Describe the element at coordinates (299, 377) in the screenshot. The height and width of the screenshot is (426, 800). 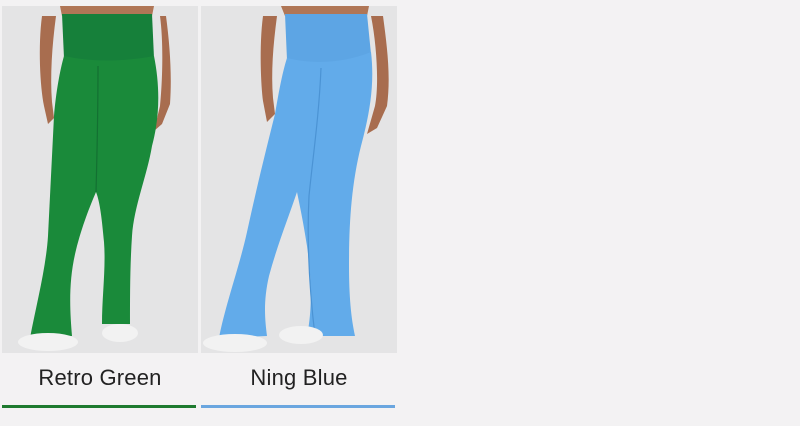
I see `product-name-label: Ning Blue` at that location.